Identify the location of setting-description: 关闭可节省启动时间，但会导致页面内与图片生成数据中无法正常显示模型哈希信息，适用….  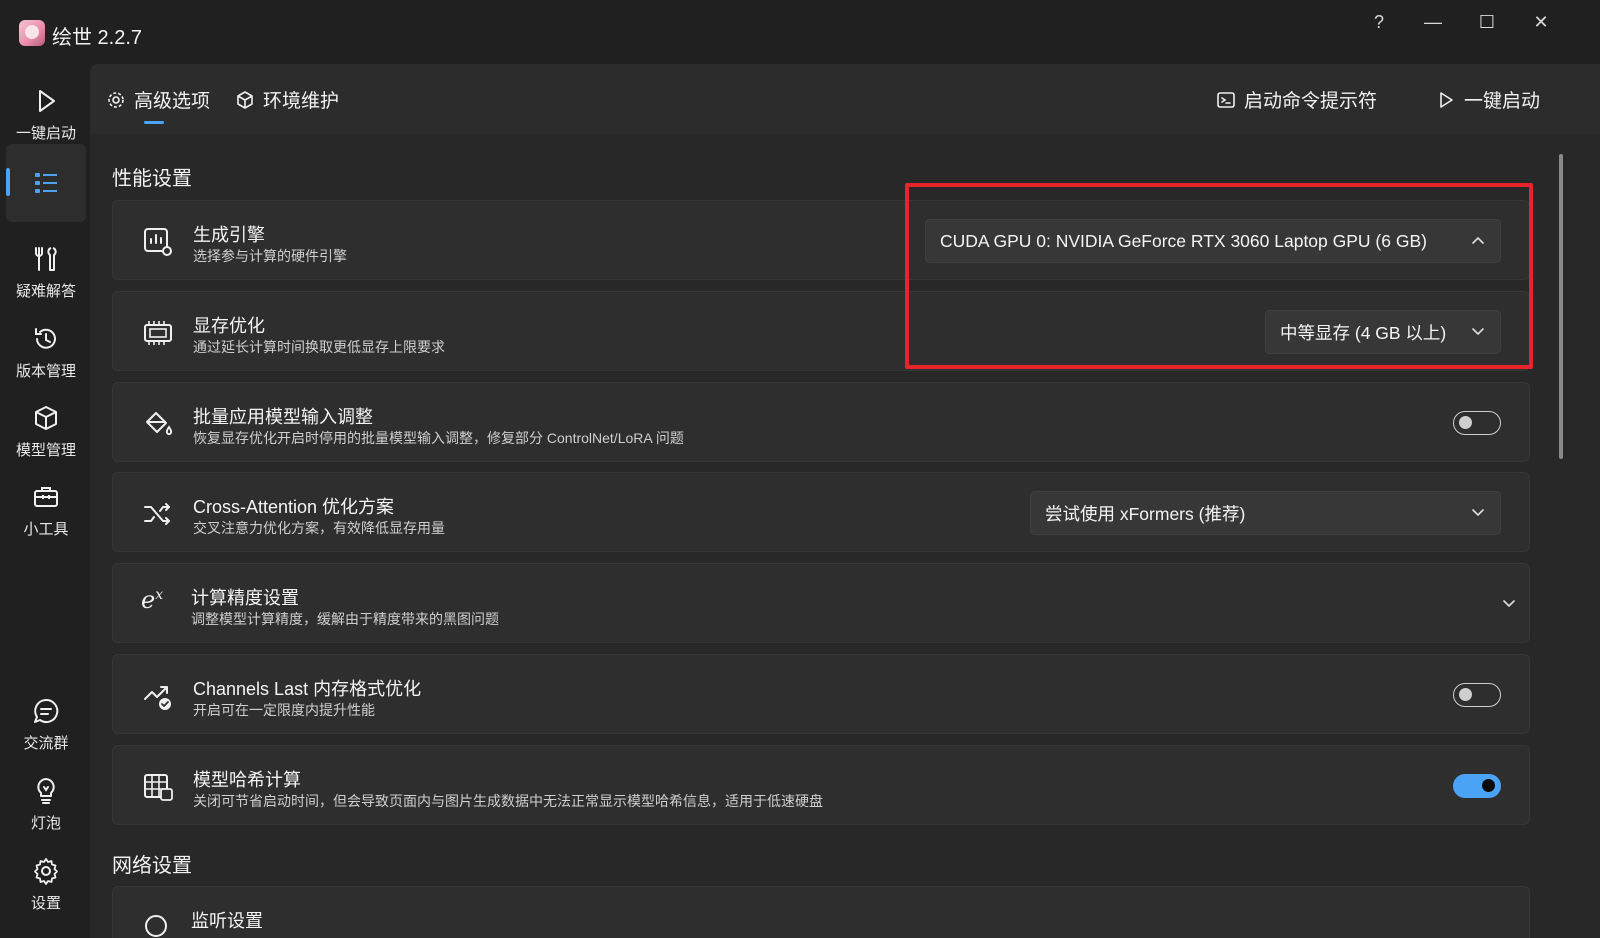
(508, 801).